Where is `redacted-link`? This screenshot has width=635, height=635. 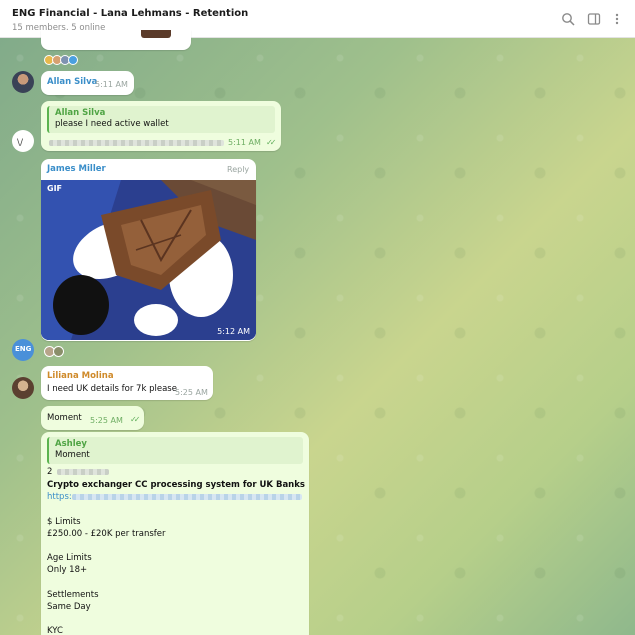 redacted-link is located at coordinates (187, 497).